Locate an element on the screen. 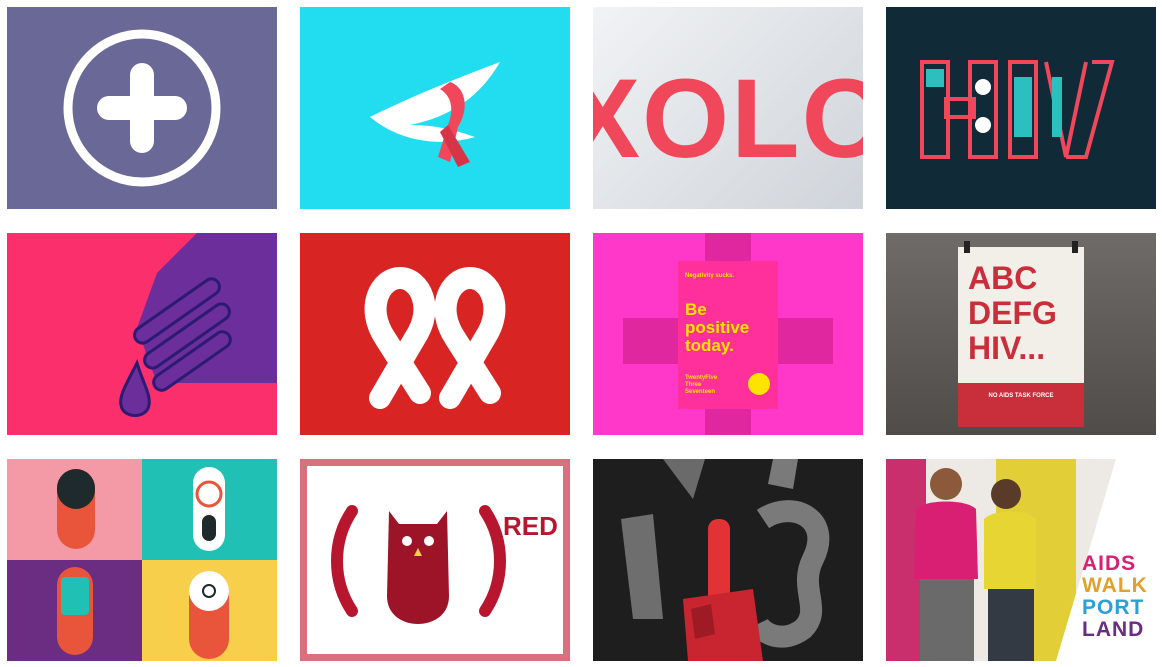  poster-letter-line: DEFG is located at coordinates (1012, 313).